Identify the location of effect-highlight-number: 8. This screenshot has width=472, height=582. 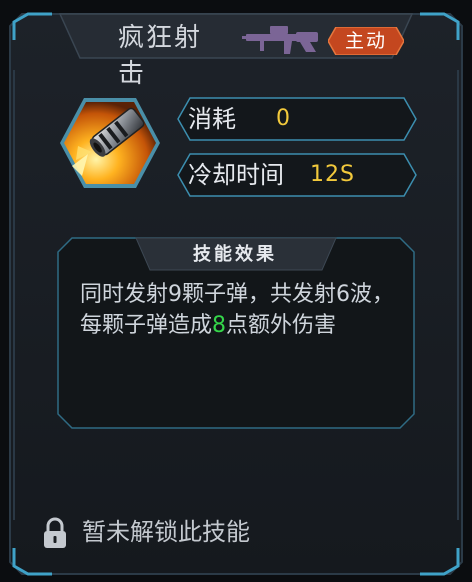
(219, 325).